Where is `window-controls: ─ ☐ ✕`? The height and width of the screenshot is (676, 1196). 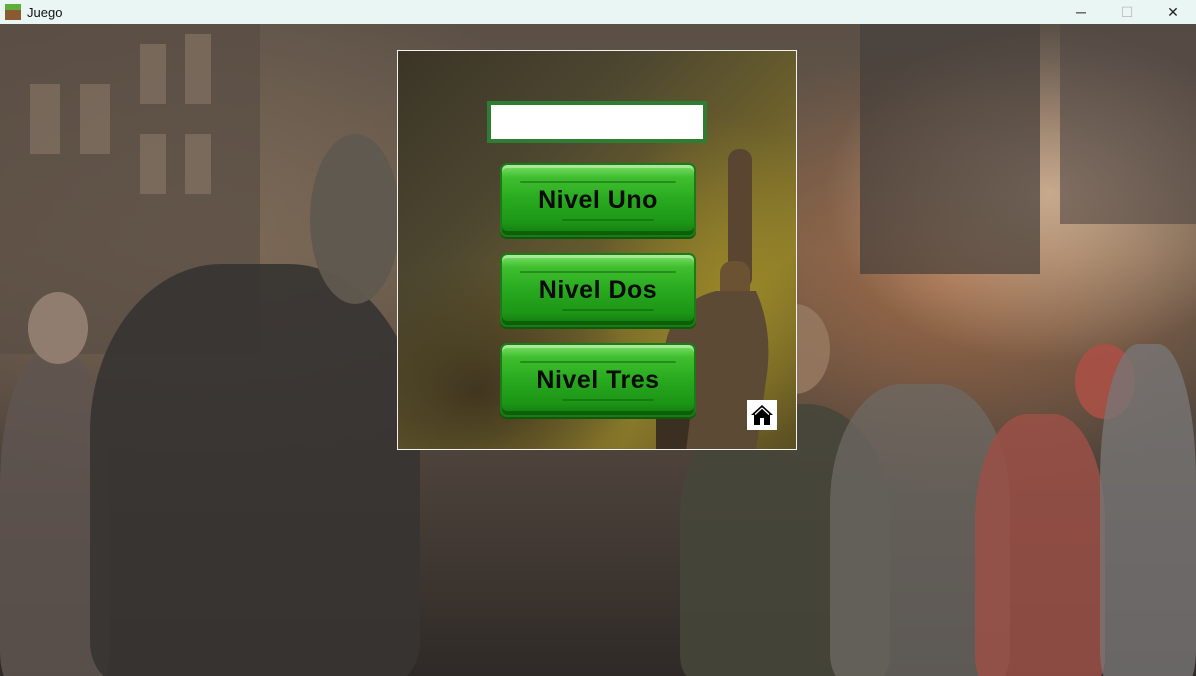 window-controls: ─ ☐ ✕ is located at coordinates (1127, 12).